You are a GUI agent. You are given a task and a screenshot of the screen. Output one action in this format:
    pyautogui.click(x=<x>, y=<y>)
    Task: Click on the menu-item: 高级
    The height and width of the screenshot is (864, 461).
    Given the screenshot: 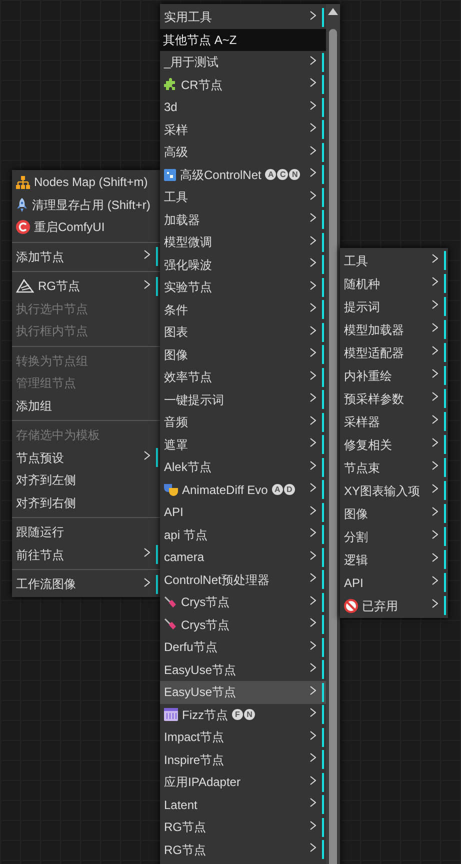 What is the action you would take?
    pyautogui.click(x=243, y=152)
    